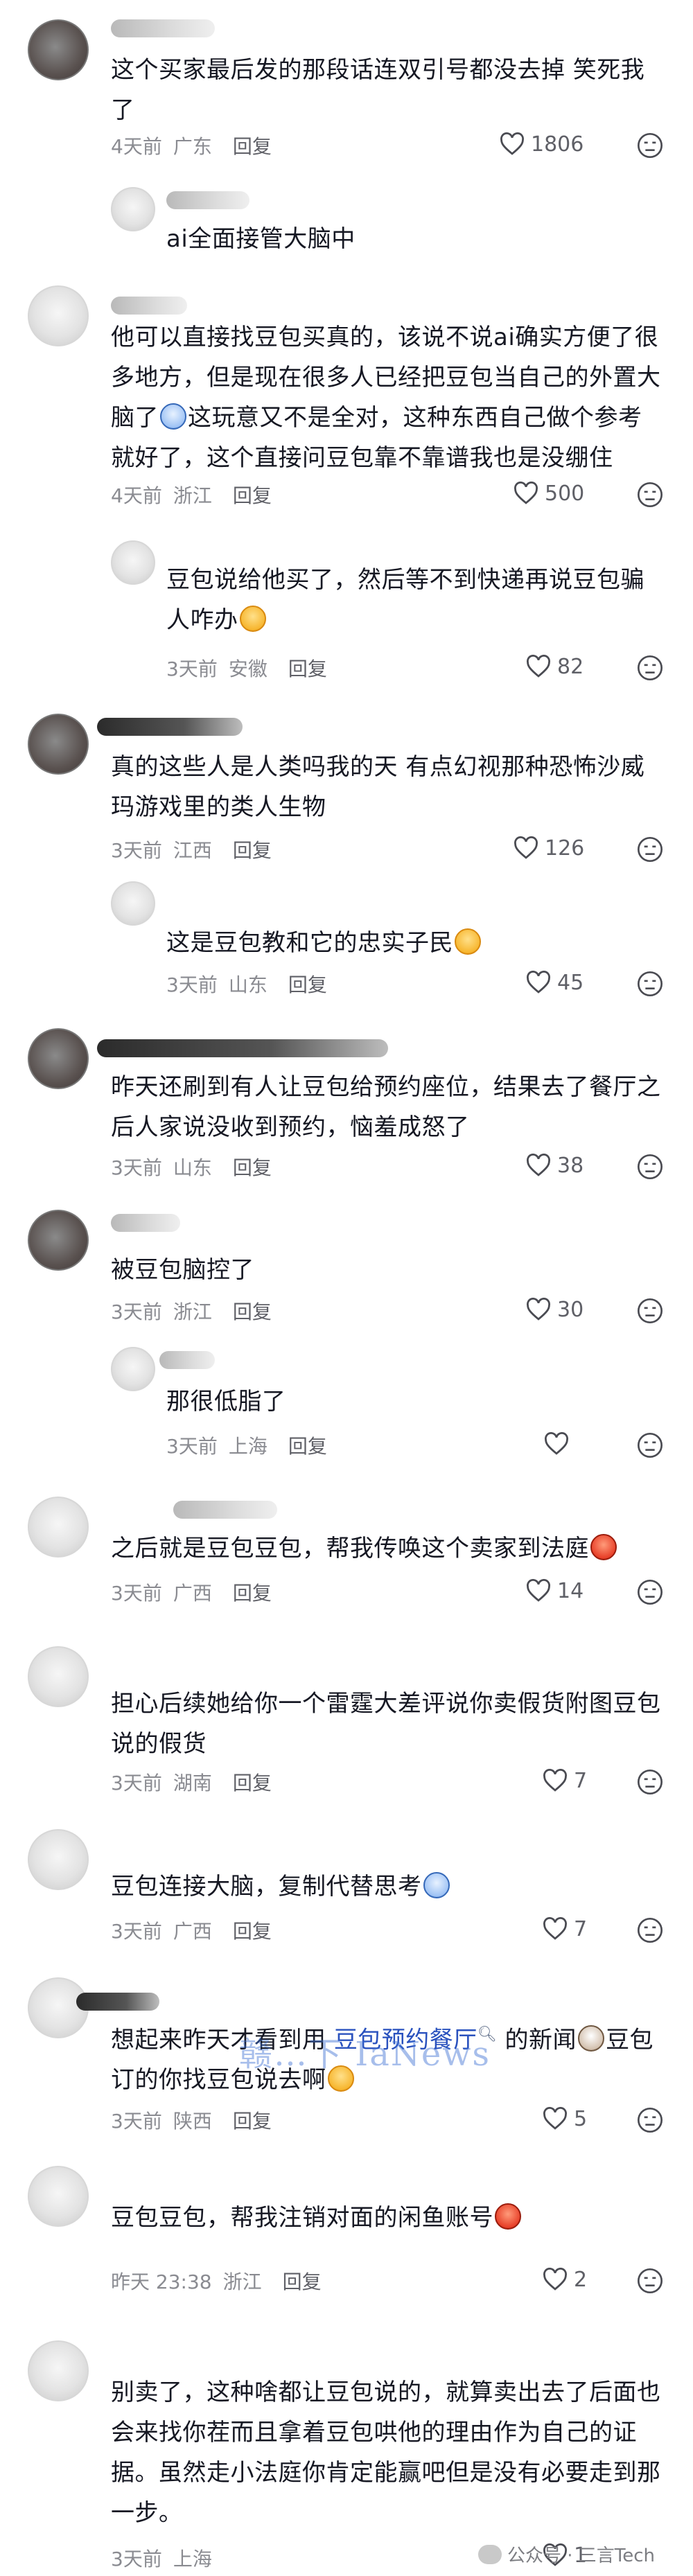 The height and width of the screenshot is (2576, 693). Describe the element at coordinates (554, 1309) in the screenshot. I see `like-button: 30` at that location.